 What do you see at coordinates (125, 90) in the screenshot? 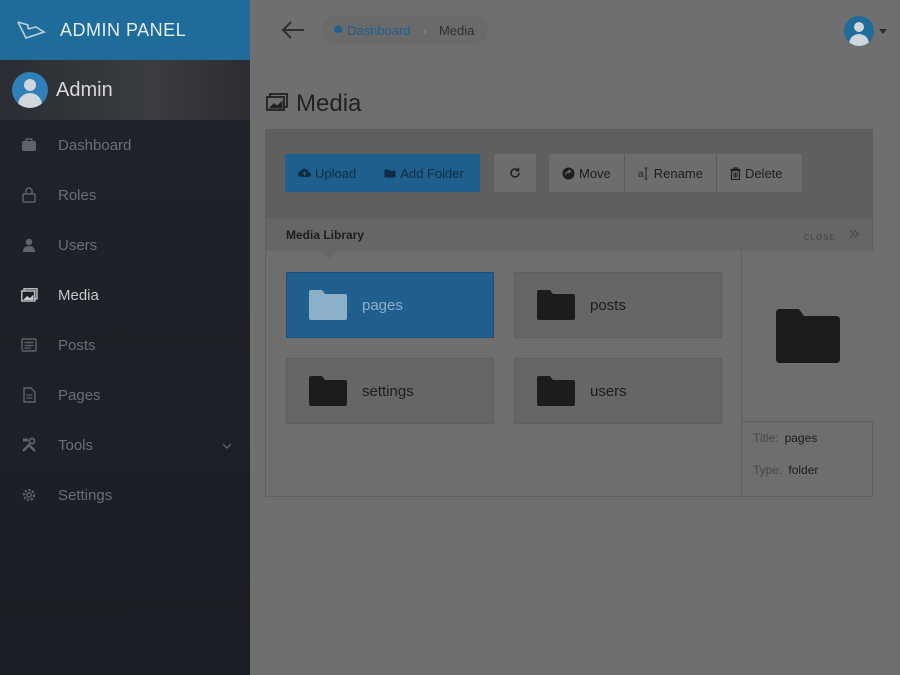
I see `sidebar-user: Admin` at bounding box center [125, 90].